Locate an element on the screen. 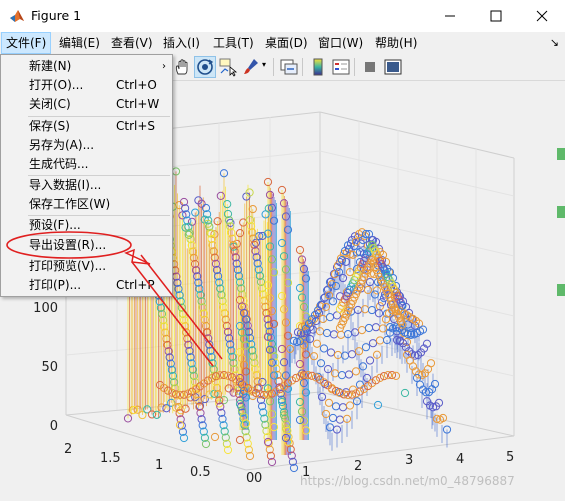 The width and height of the screenshot is (565, 501). window-title: Figure 1 is located at coordinates (56, 15).